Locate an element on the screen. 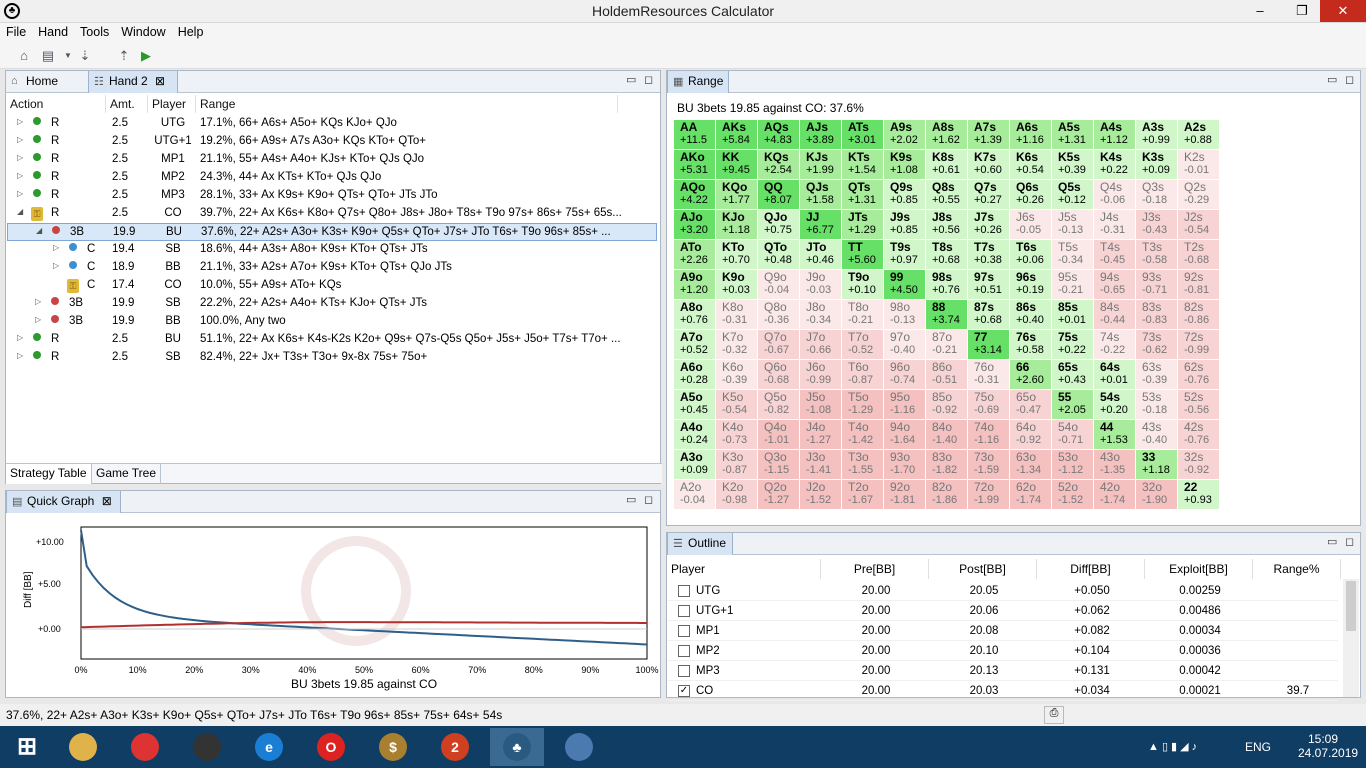 This screenshot has width=1366, height=768. range-cell: J6o -0.99 is located at coordinates (821, 375).